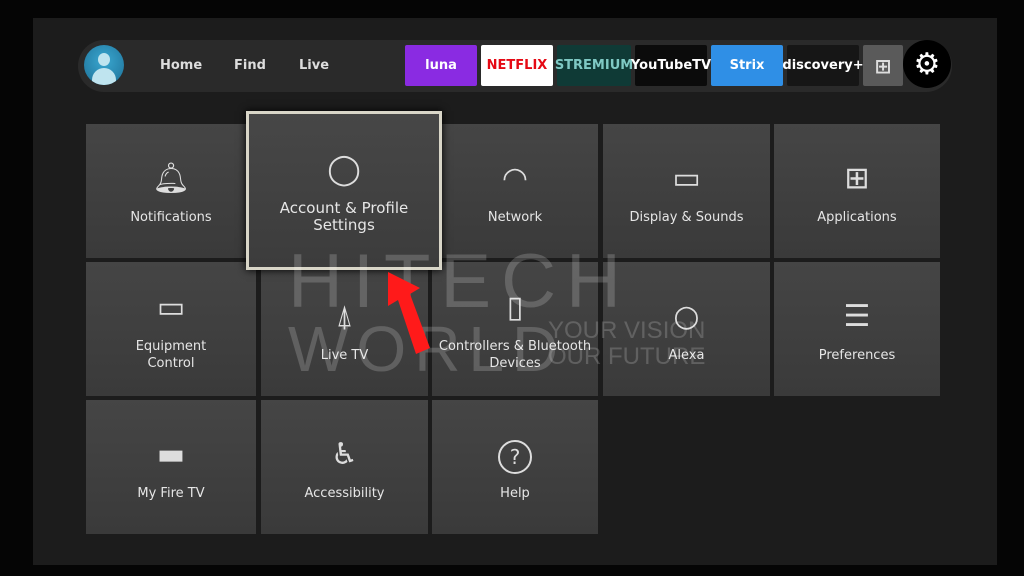  Describe the element at coordinates (441, 65) in the screenshot. I see `app-tile-0: luna` at that location.